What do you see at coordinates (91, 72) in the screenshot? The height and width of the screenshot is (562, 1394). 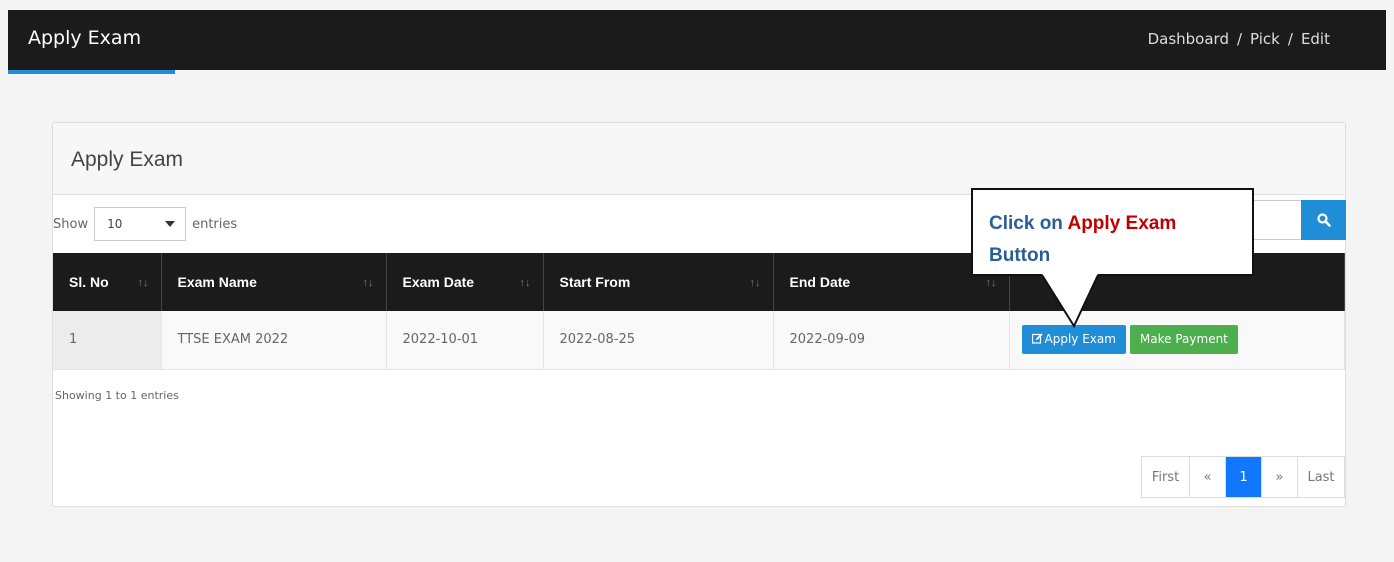 I see `title-accent-bar` at bounding box center [91, 72].